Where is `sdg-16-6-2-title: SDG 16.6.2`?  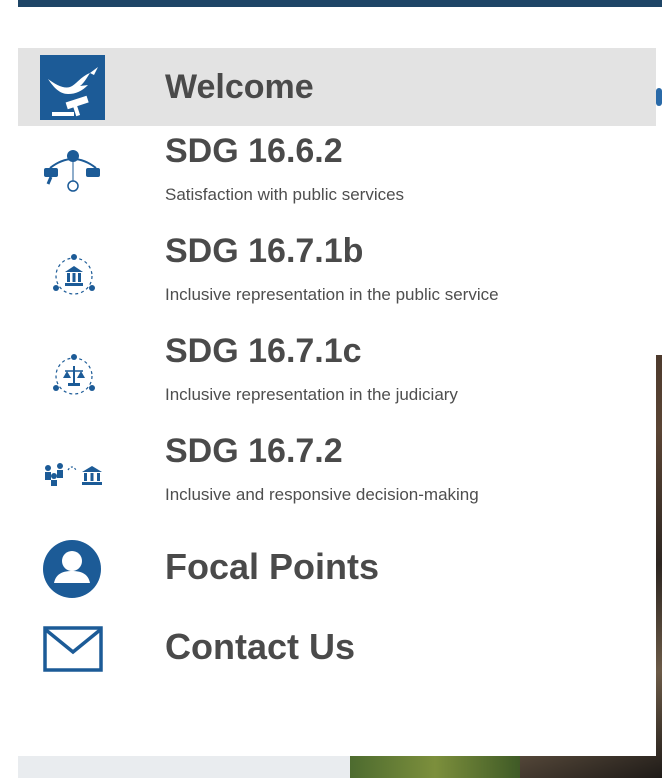
sdg-16-6-2-title: SDG 16.6.2 is located at coordinates (254, 151).